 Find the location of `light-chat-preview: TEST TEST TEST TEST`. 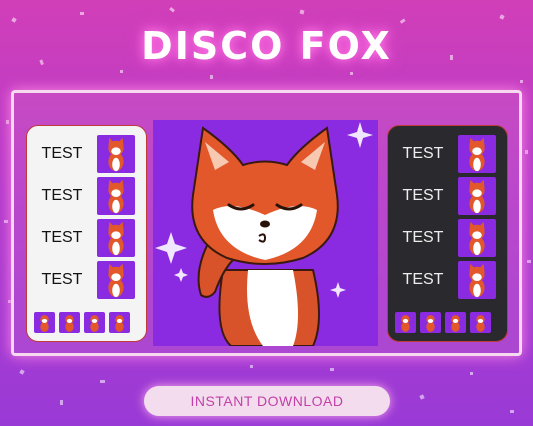

light-chat-preview: TEST TEST TEST TEST is located at coordinates (86, 233).